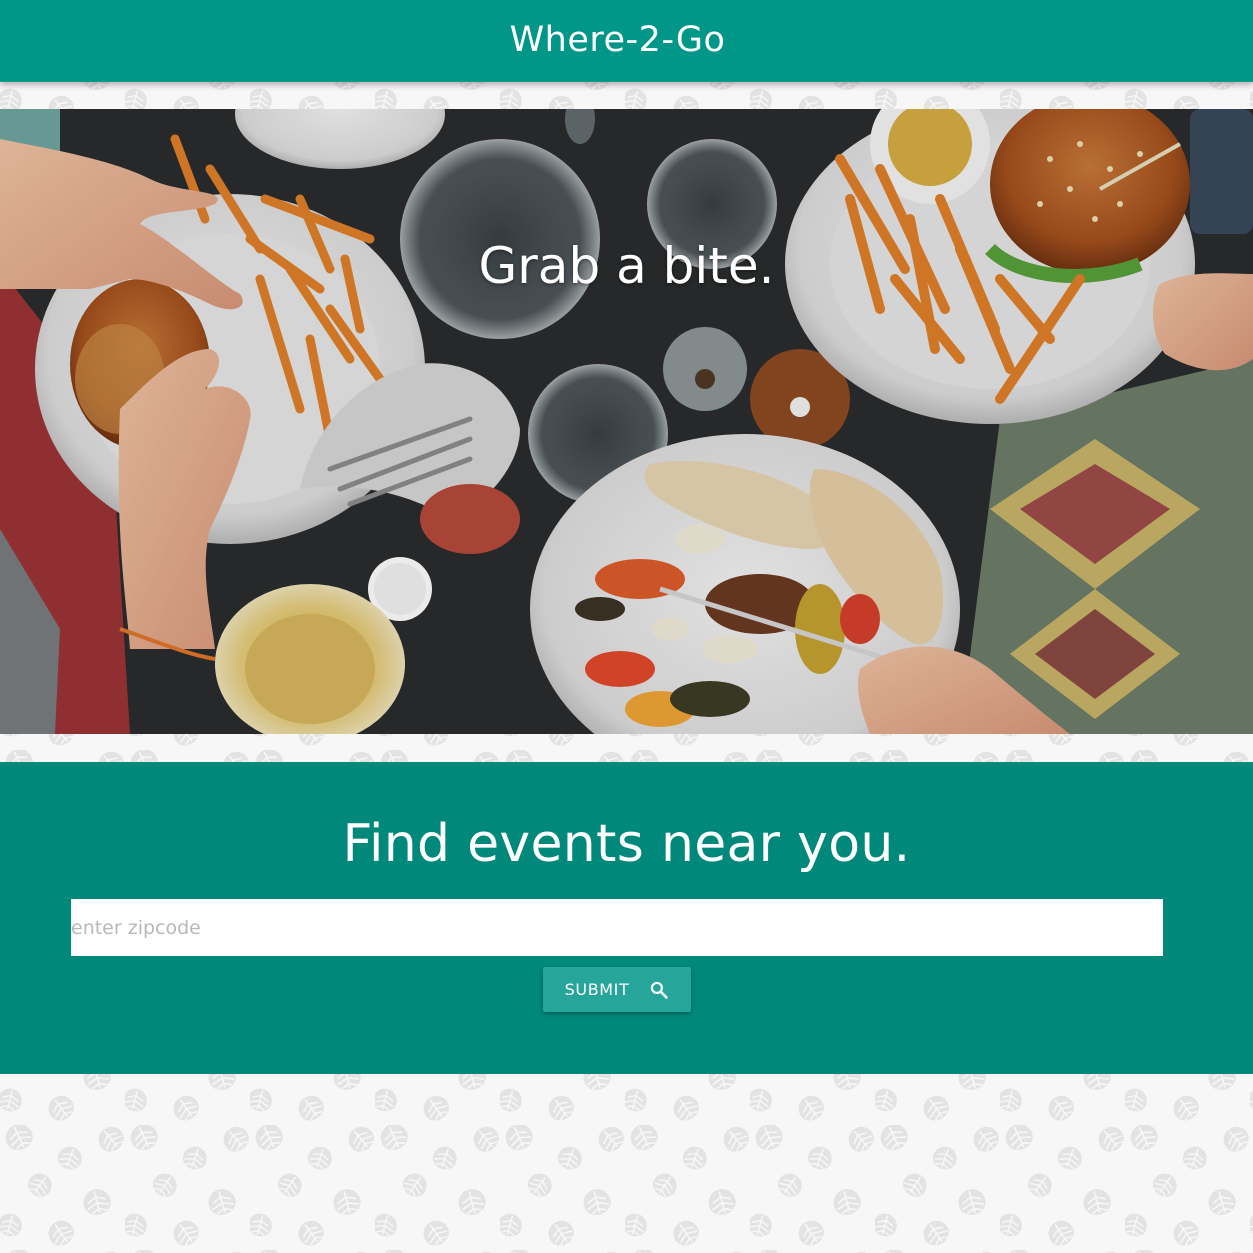  Describe the element at coordinates (618, 40) in the screenshot. I see `brand-logo-link: Where-2-Go` at that location.